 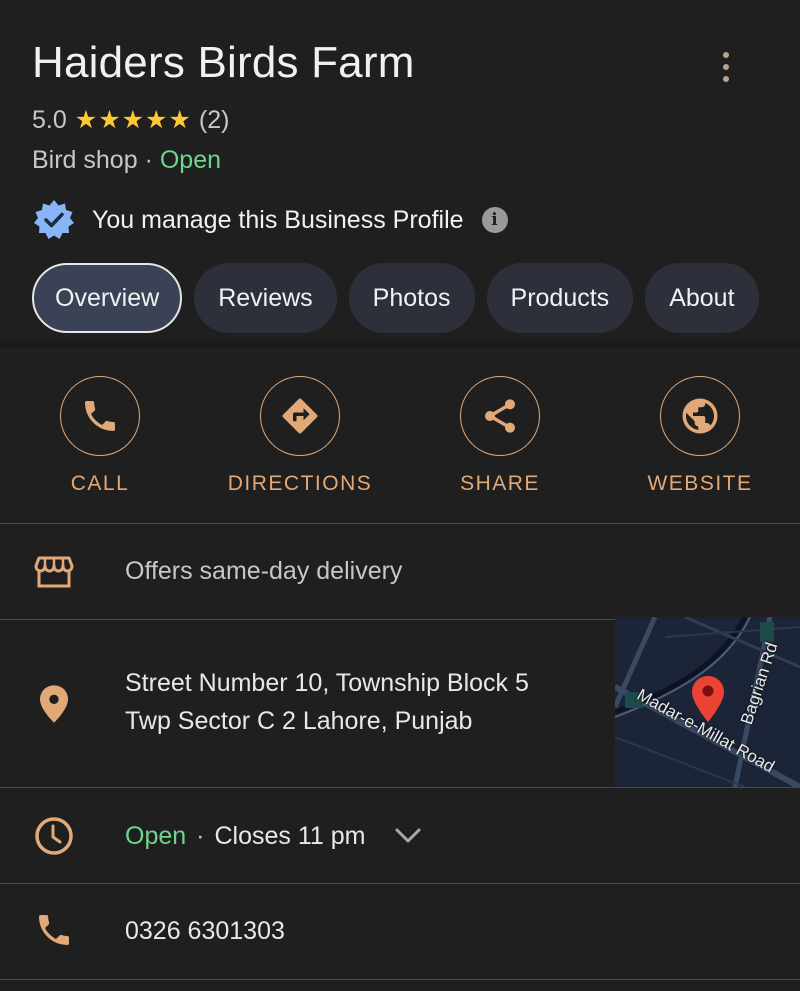 I want to click on tab-products: Products, so click(x=560, y=298).